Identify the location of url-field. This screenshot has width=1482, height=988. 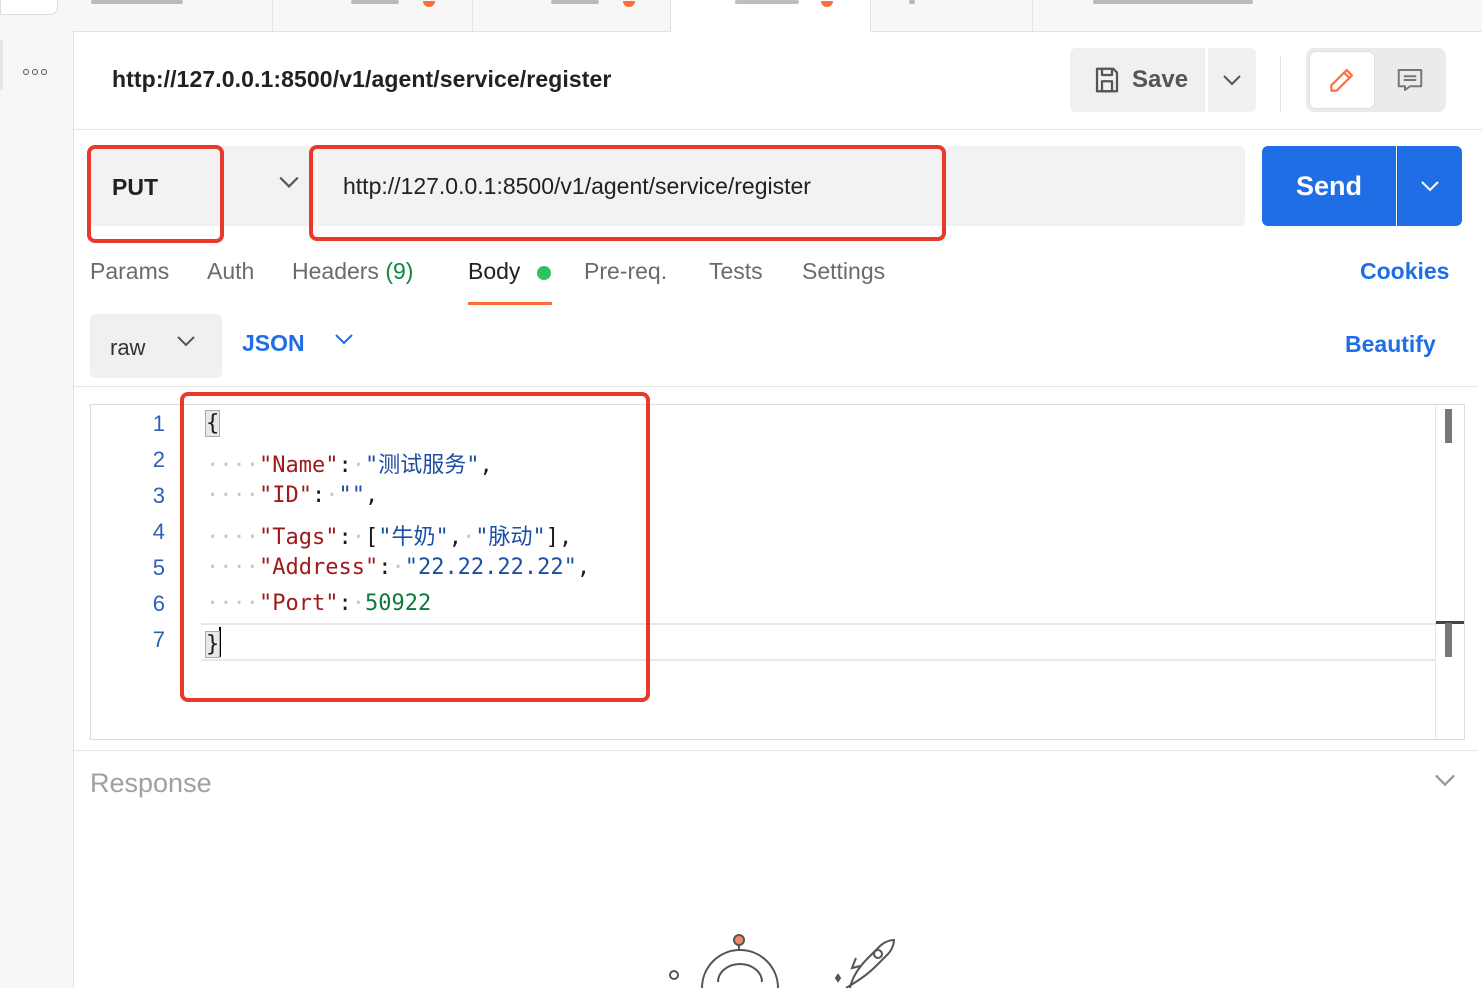
(781, 186).